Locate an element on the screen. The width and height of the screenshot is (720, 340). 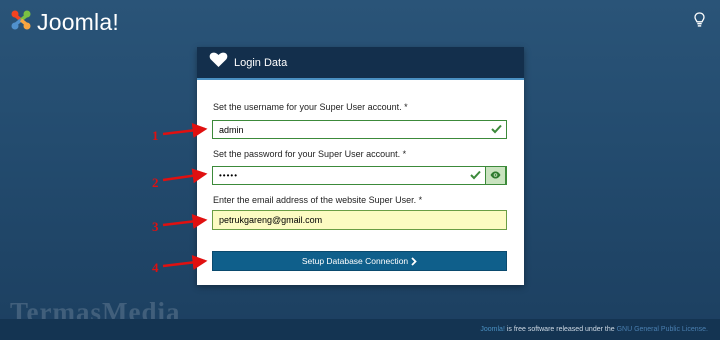
footer-license-link: GNU General Public License. is located at coordinates (662, 329).